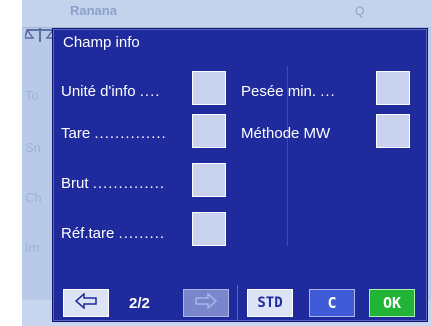 Image resolution: width=431 pixels, height=326 pixels. What do you see at coordinates (209, 88) in the screenshot?
I see `checkbox-info-unit` at bounding box center [209, 88].